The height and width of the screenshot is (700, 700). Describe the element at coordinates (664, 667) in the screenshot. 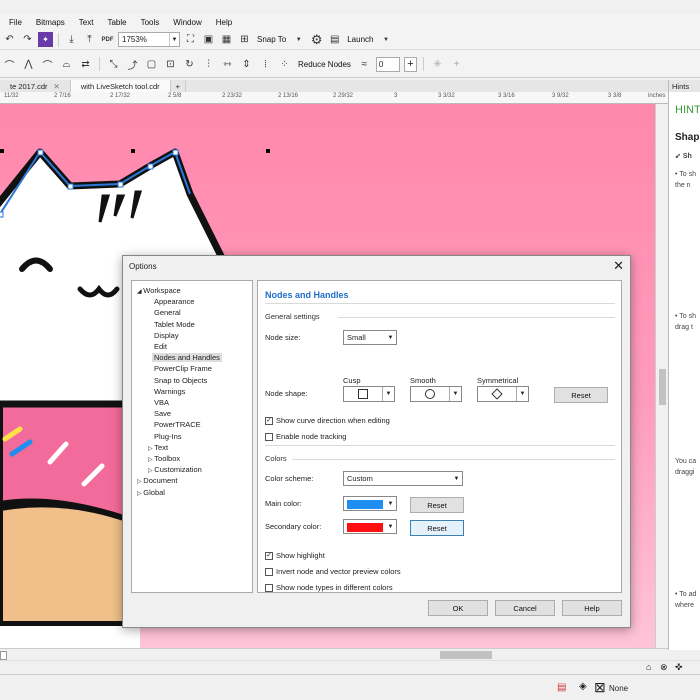

I see `close-icon: ⊗` at that location.